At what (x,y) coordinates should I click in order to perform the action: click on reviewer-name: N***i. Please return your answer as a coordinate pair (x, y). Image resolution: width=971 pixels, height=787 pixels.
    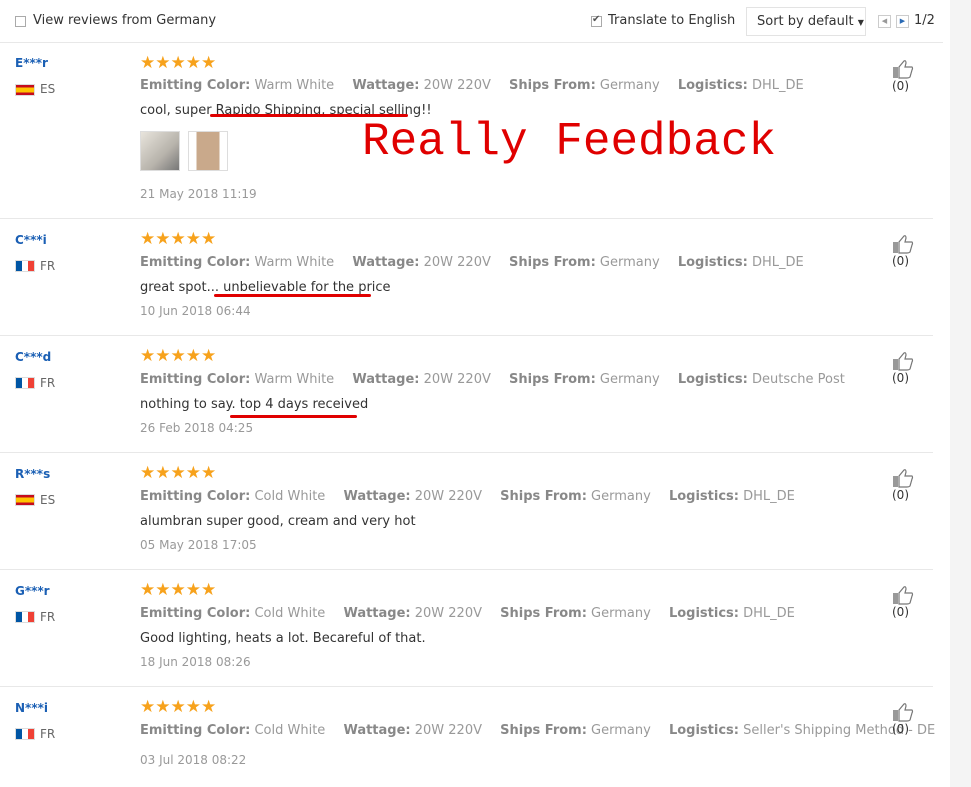
    Looking at the image, I should click on (31, 708).